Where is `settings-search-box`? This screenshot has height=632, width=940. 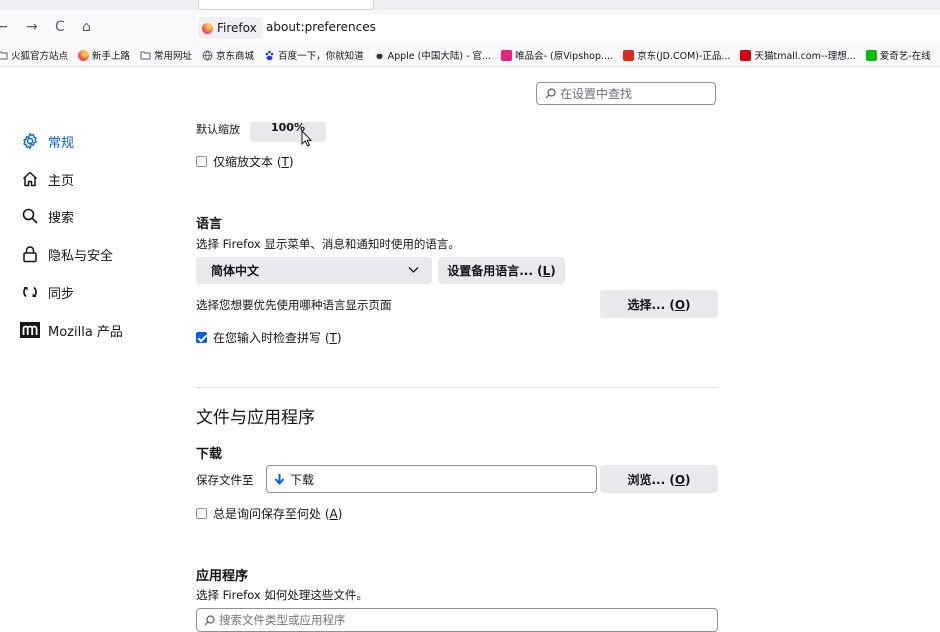 settings-search-box is located at coordinates (626, 93).